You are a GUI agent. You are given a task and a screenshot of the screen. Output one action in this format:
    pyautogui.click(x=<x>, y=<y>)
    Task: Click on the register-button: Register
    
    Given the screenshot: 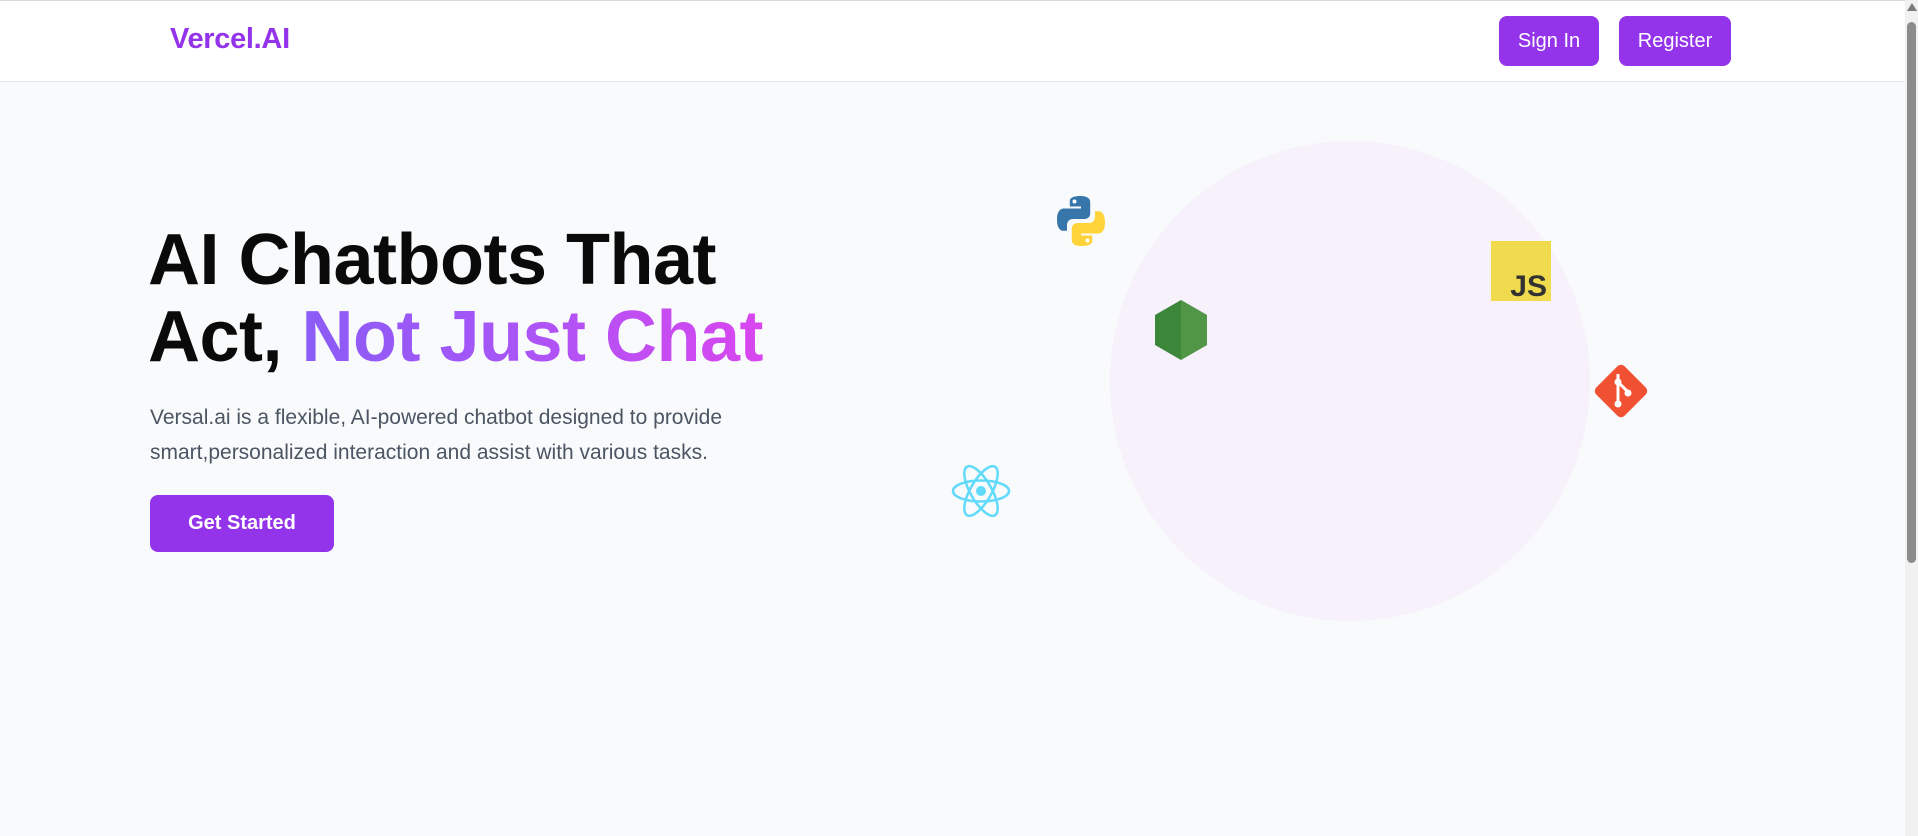 What is the action you would take?
    pyautogui.click(x=1675, y=41)
    